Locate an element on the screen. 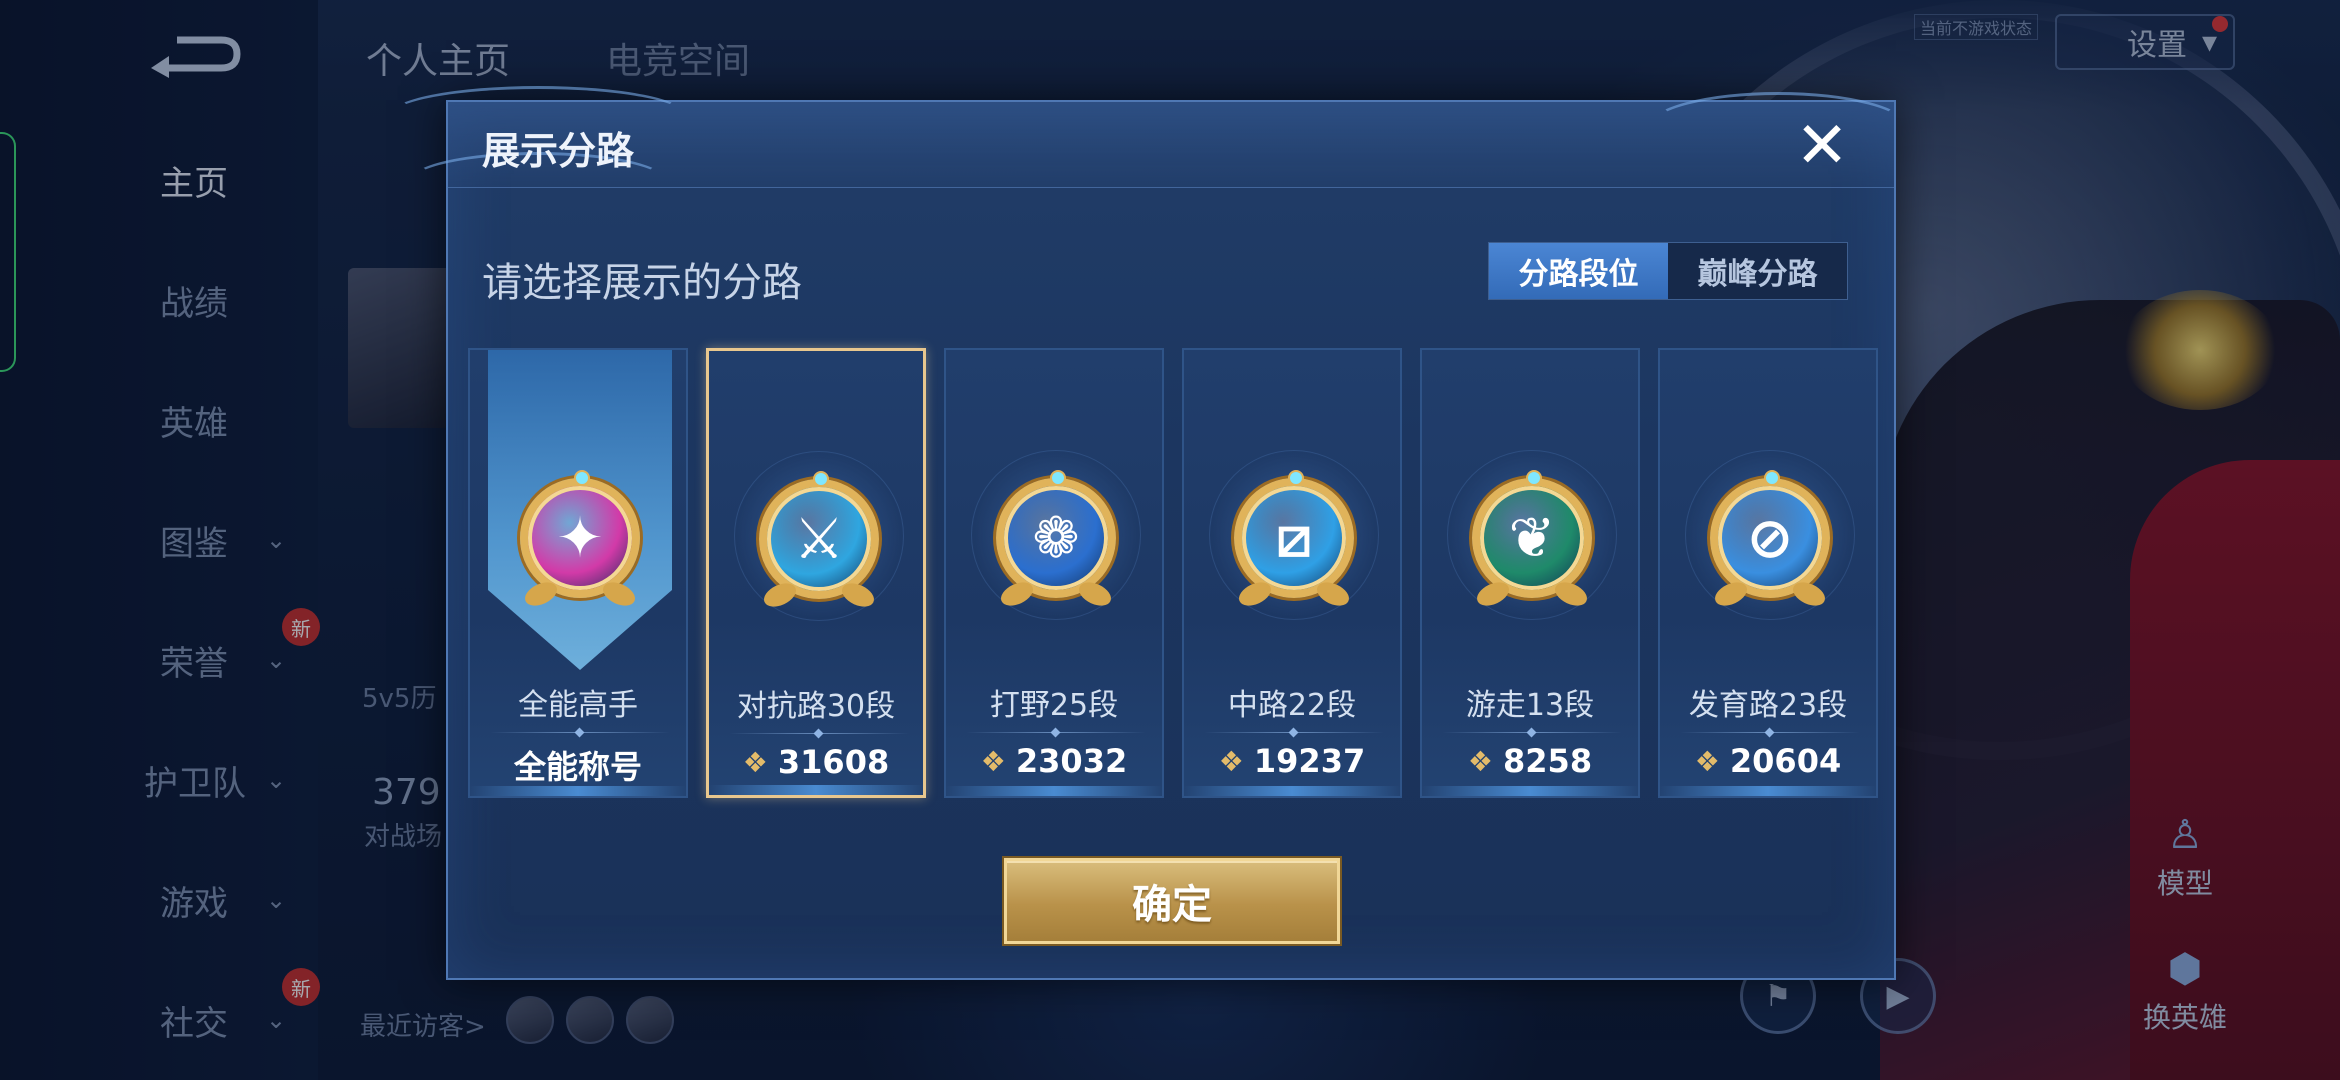 The height and width of the screenshot is (1080, 2340). emblem-glyph: ❁ is located at coordinates (1056, 538).